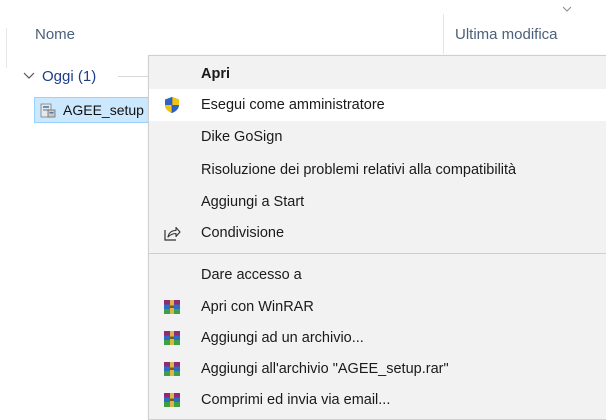  I want to click on uac-shield-icon, so click(172, 105).